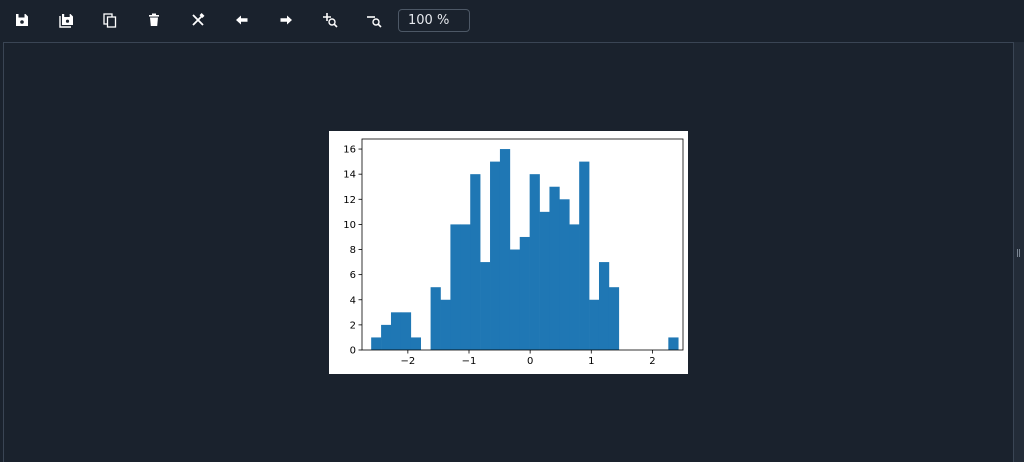 The width and height of the screenshot is (1024, 462). What do you see at coordinates (512, 21) in the screenshot?
I see `toolbar: 100 %` at bounding box center [512, 21].